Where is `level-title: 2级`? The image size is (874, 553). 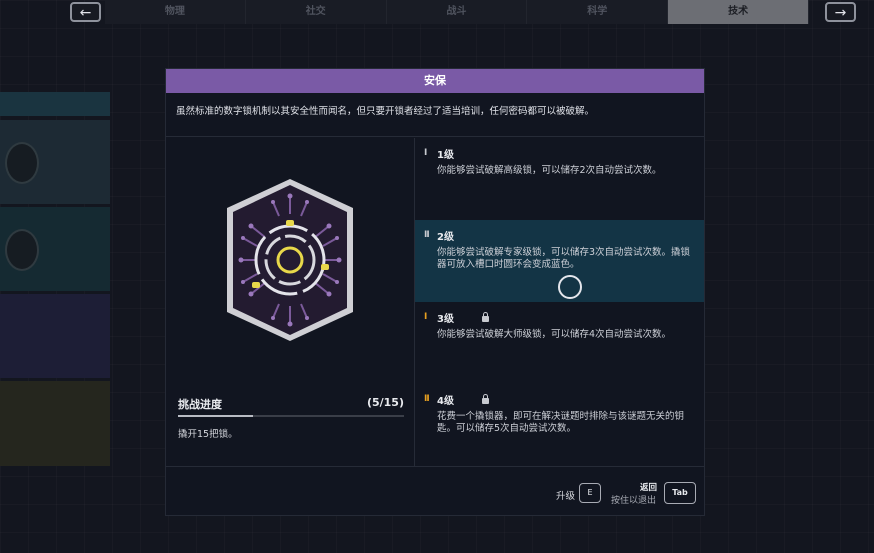
level-title: 2级 is located at coordinates (445, 237).